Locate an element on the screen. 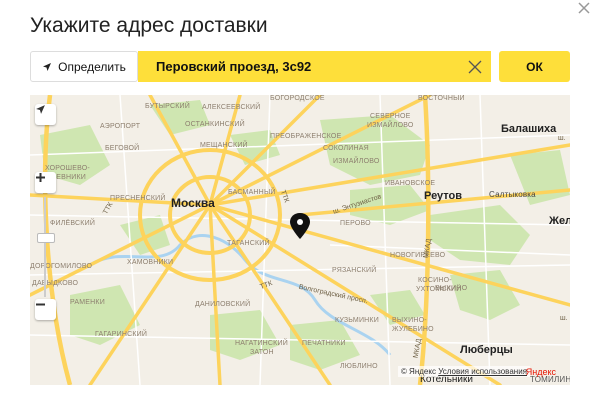 The width and height of the screenshot is (600, 400). district-label: НАГАТИНСКИЙ is located at coordinates (261, 343).